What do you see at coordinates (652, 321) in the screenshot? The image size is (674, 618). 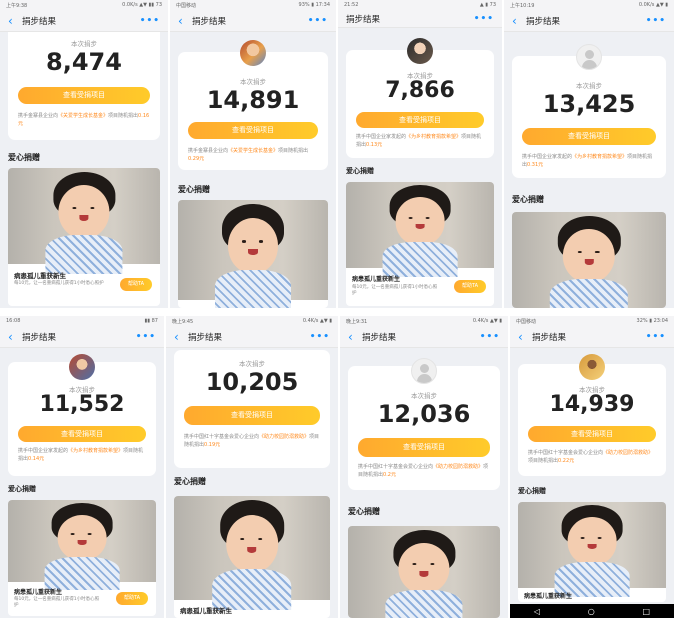 I see `status-indicators: 32% ▮ 23:04` at bounding box center [652, 321].